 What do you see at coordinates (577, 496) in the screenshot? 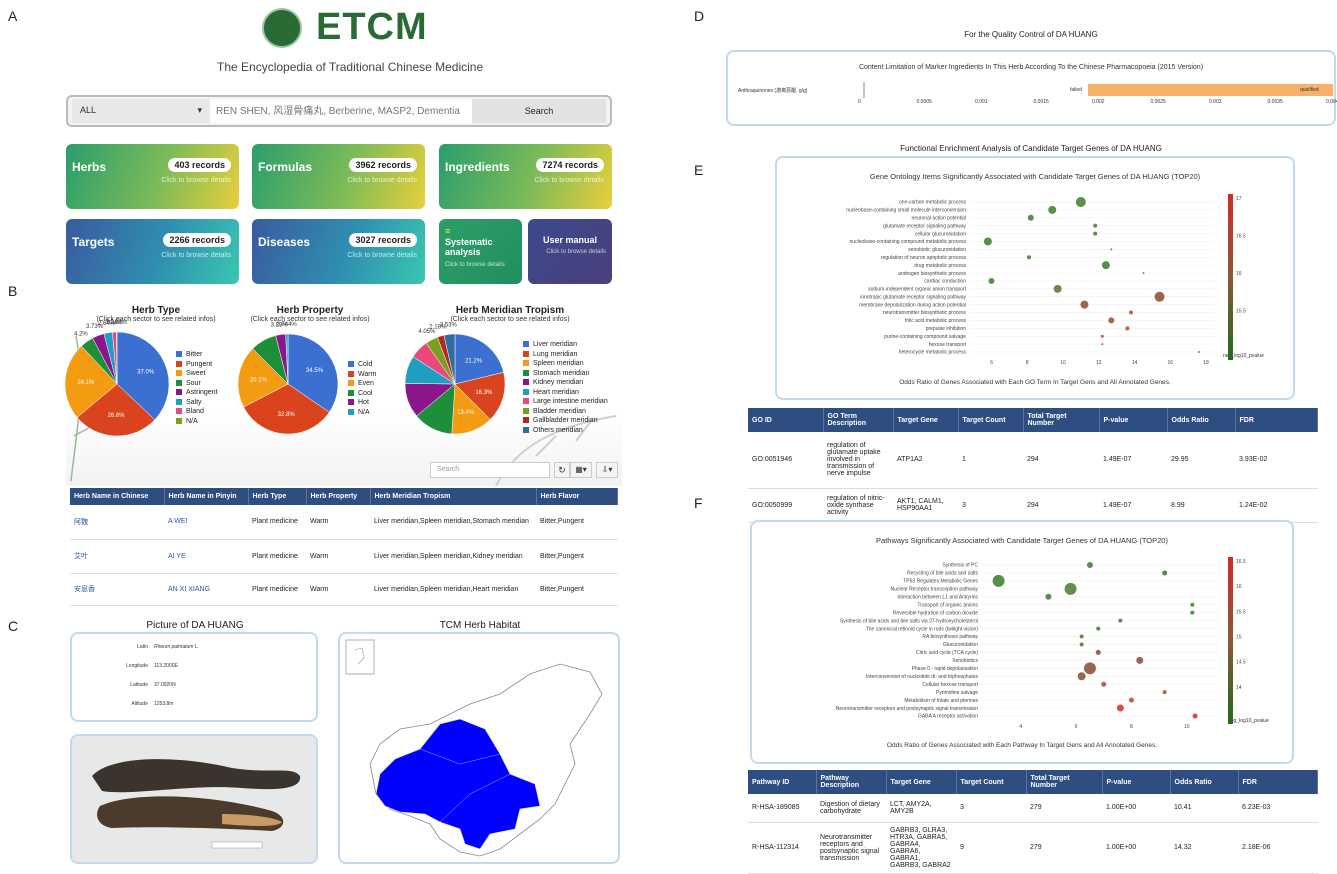
I see `col-header: Herb Flavor` at bounding box center [577, 496].